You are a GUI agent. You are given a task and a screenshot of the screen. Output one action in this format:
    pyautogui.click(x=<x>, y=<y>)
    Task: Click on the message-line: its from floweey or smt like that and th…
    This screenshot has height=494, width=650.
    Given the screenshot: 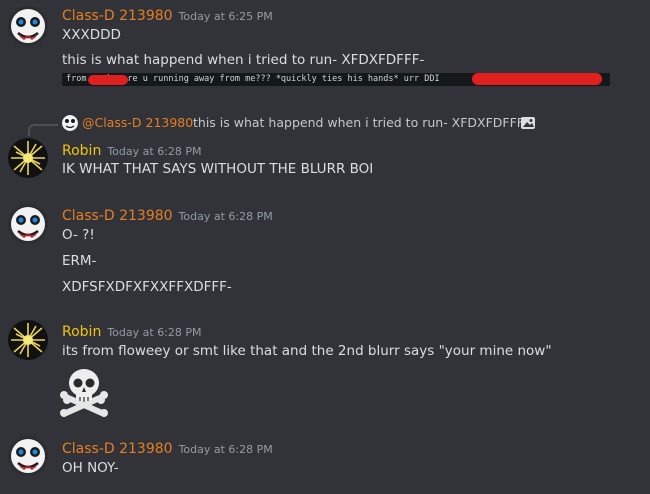 What is the action you would take?
    pyautogui.click(x=307, y=351)
    